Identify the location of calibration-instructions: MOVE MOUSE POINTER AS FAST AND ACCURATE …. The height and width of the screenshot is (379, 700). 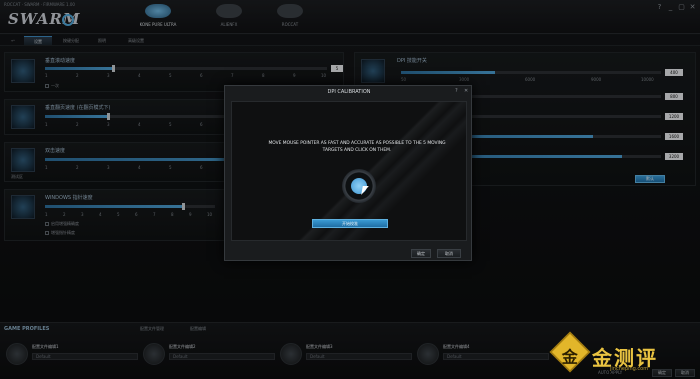
(357, 147).